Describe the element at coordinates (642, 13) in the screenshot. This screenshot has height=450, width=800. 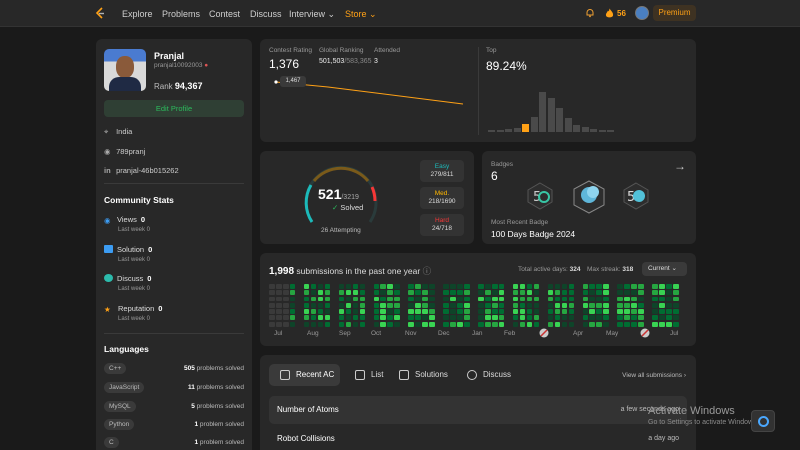
I see `user-avatar` at that location.